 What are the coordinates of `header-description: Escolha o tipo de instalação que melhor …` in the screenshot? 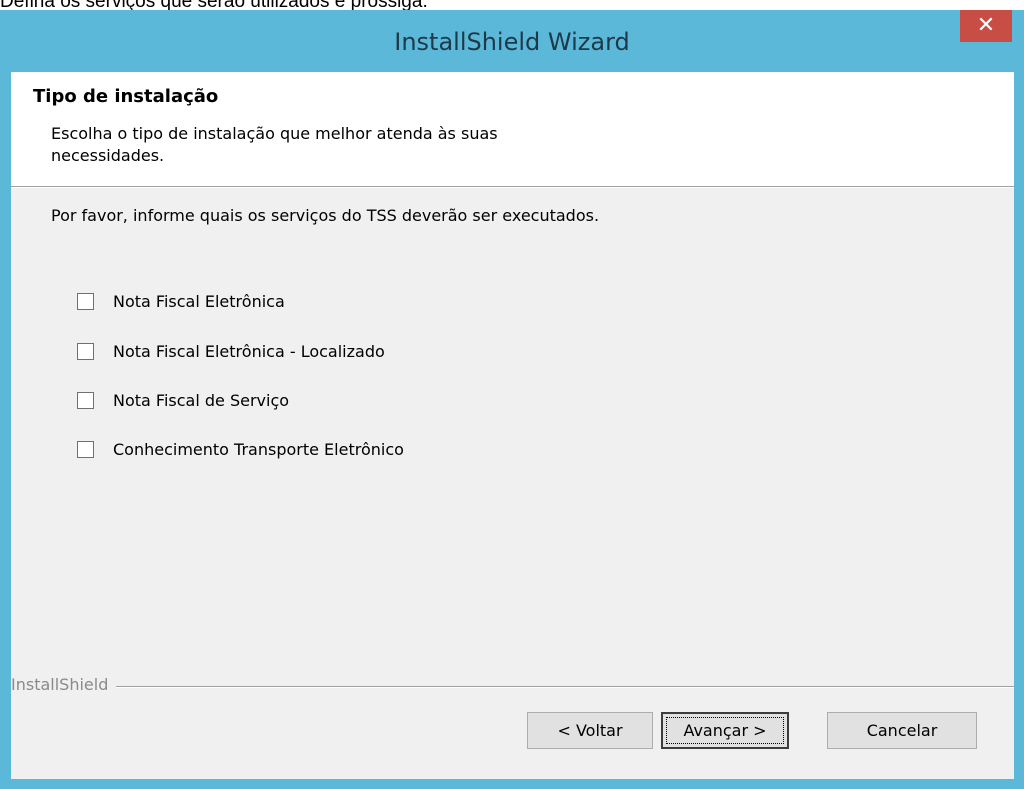 It's located at (274, 144).